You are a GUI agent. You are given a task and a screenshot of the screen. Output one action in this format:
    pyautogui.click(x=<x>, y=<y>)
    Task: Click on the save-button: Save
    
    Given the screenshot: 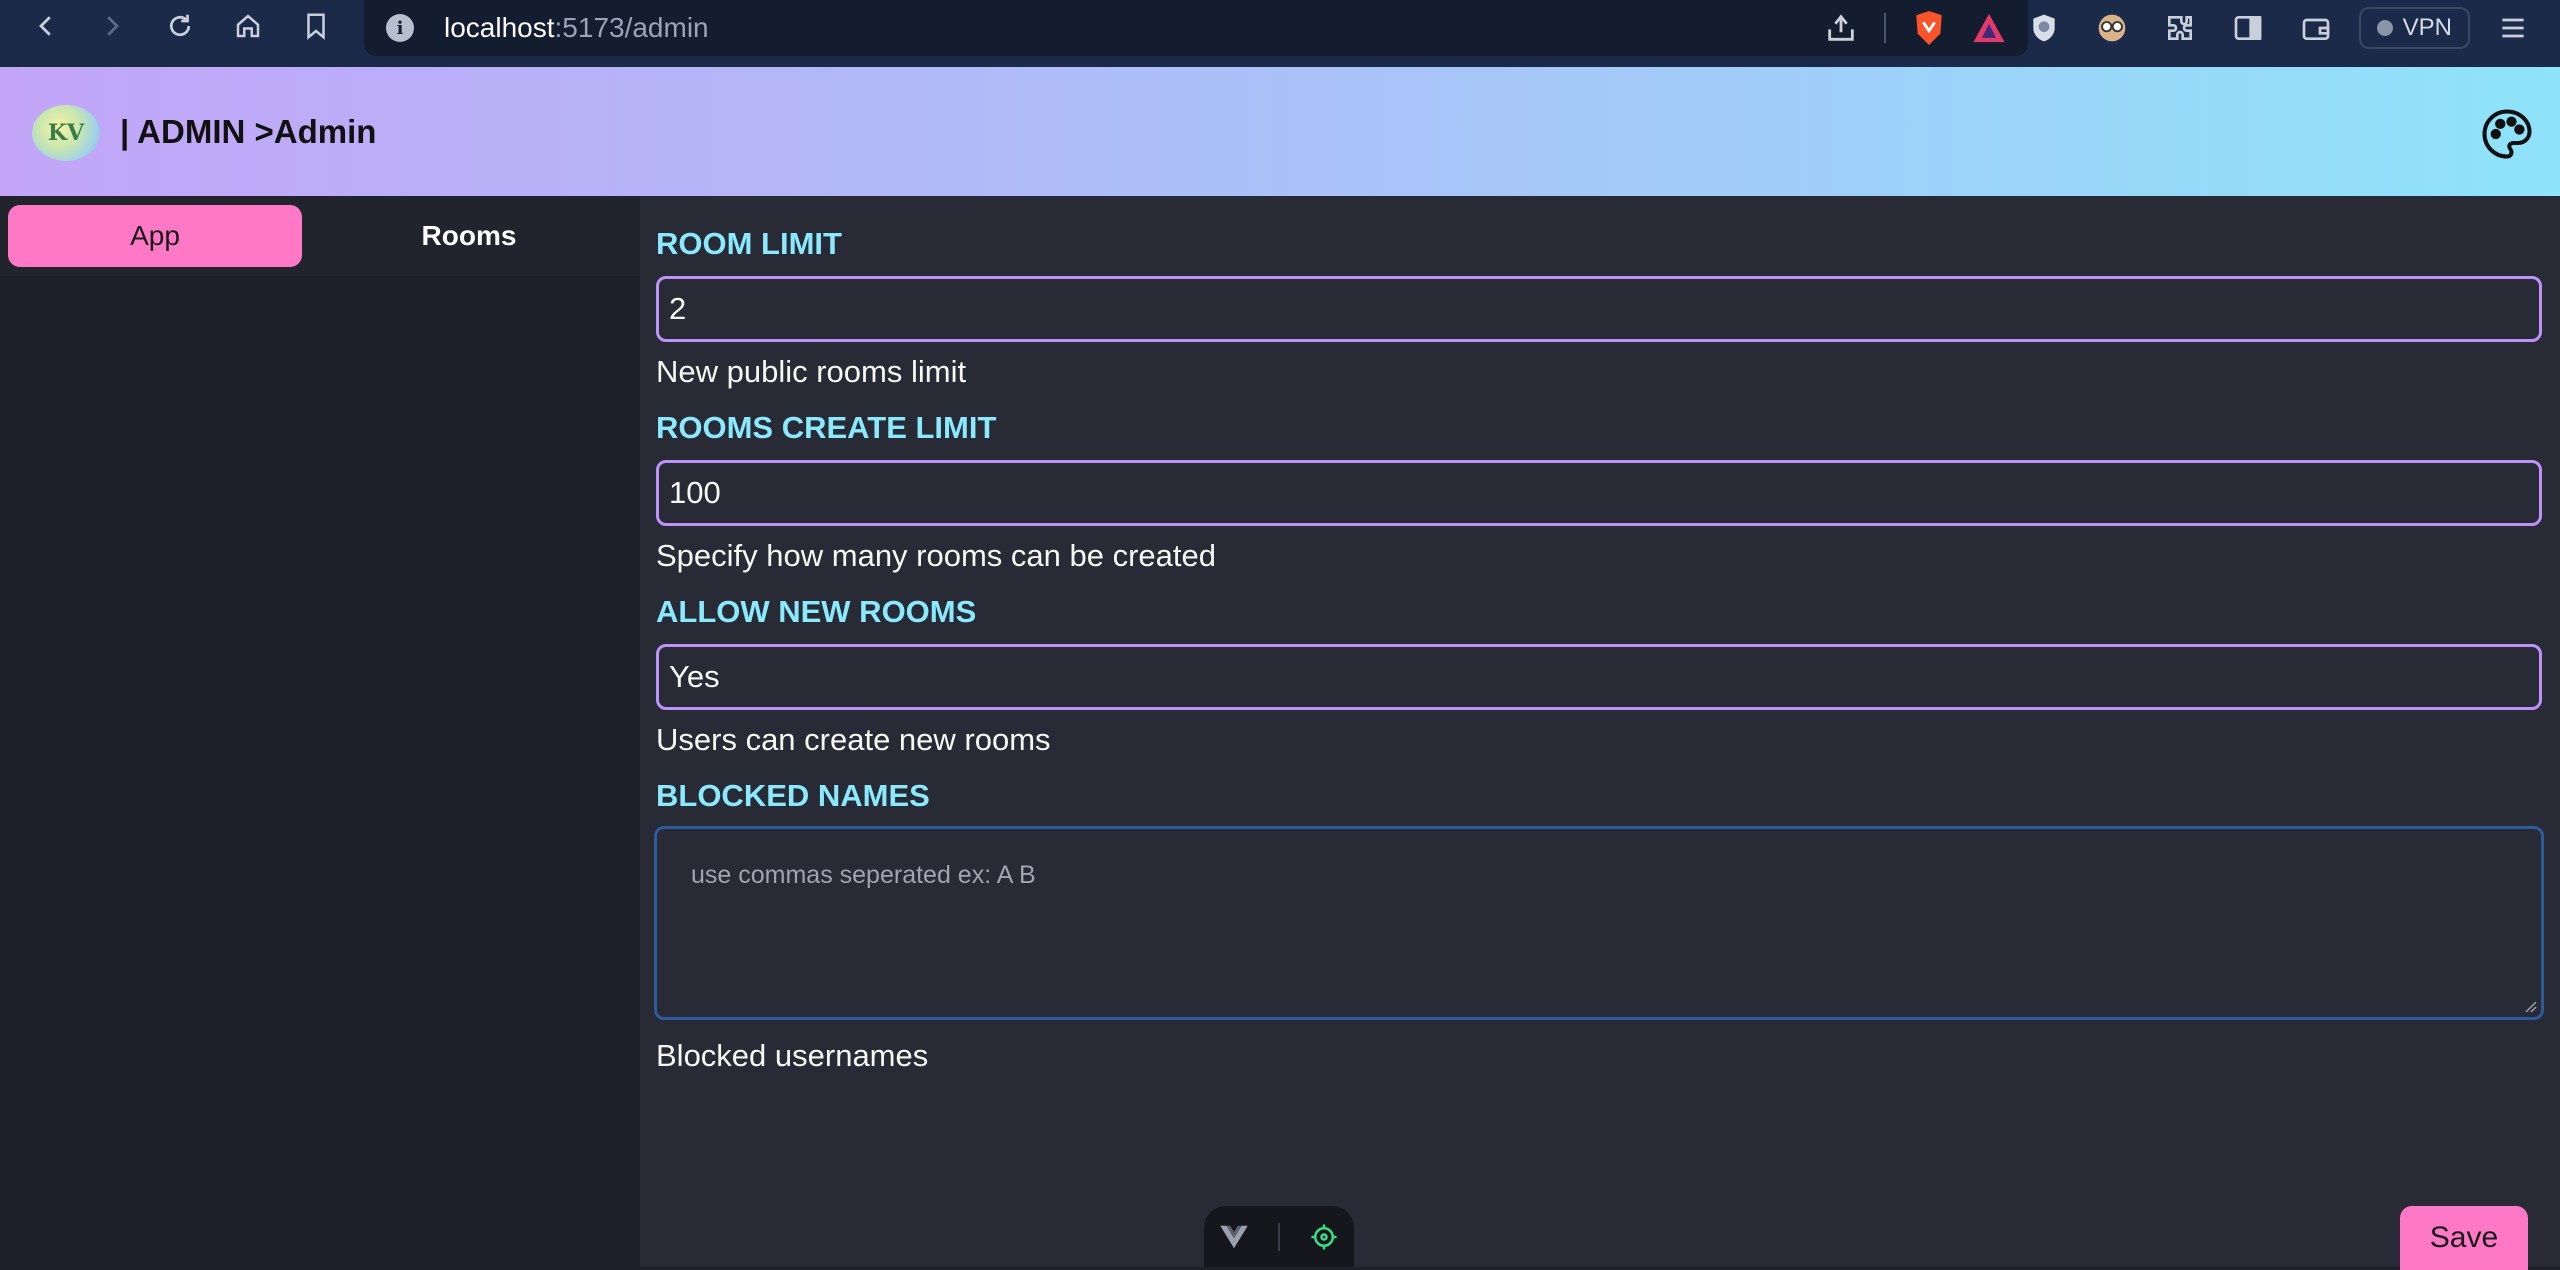 What is the action you would take?
    pyautogui.click(x=2464, y=1238)
    